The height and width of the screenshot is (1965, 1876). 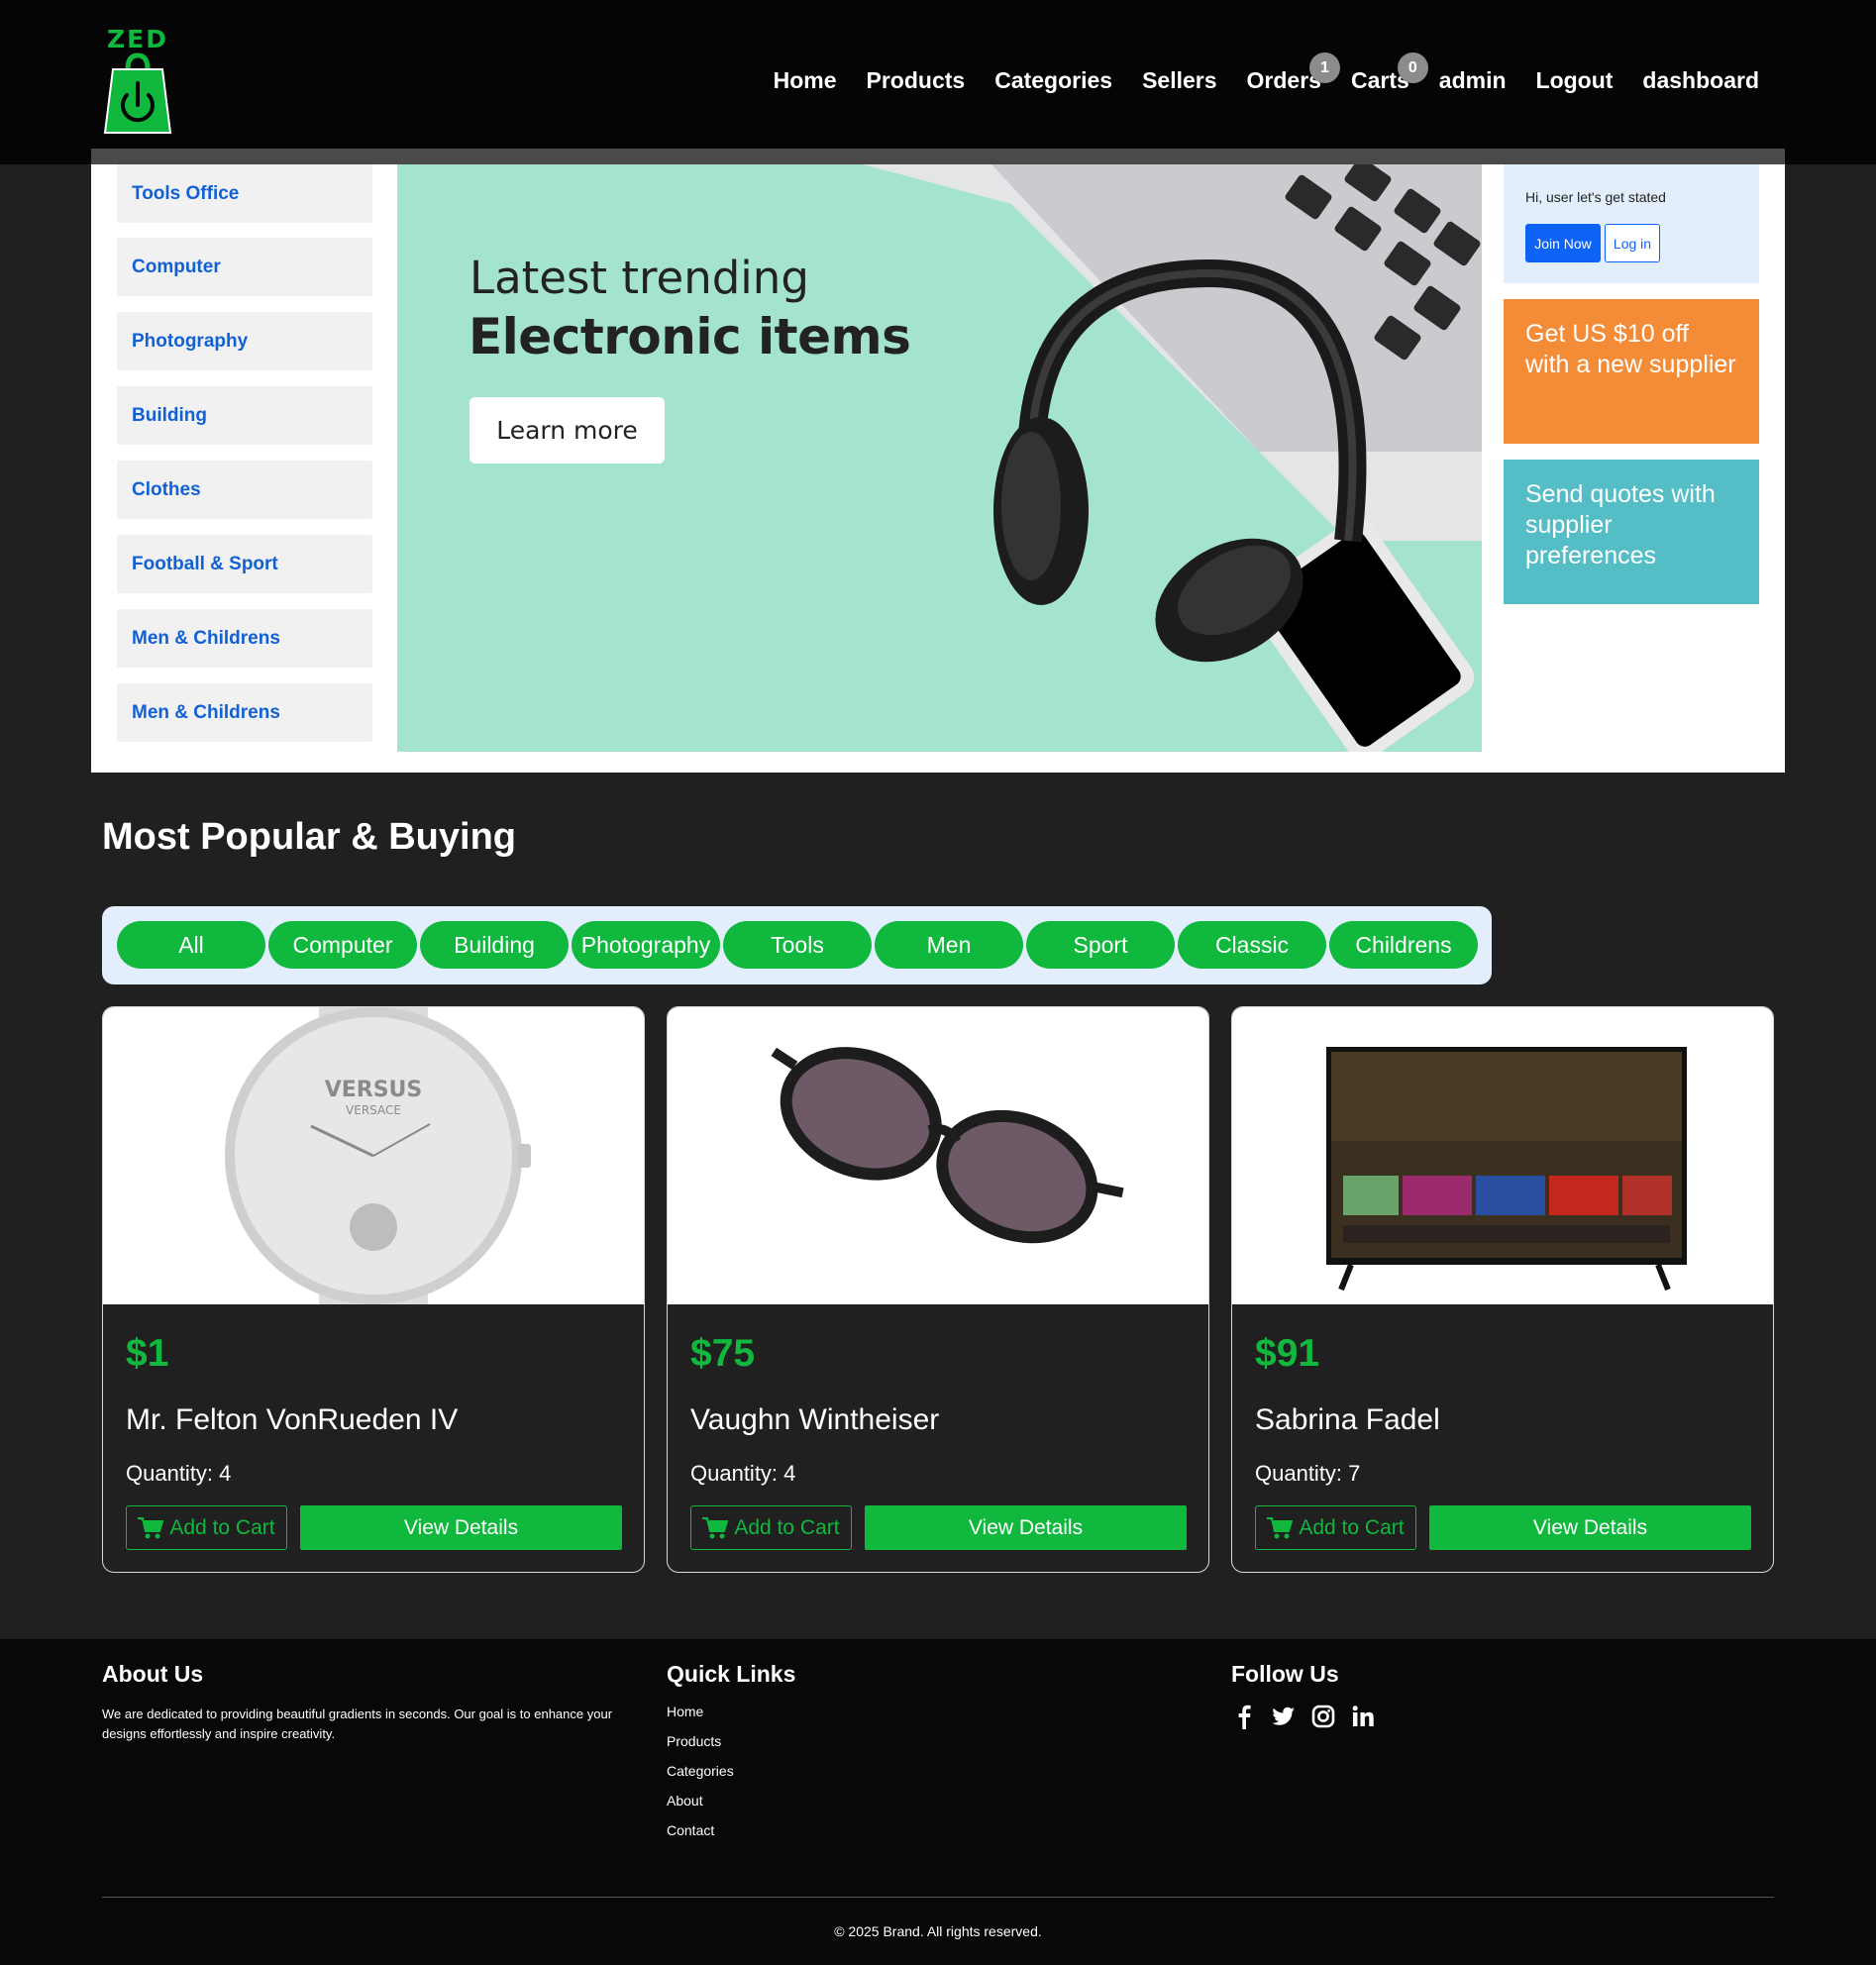 I want to click on follow-heading: Follow Us, so click(x=1285, y=1674).